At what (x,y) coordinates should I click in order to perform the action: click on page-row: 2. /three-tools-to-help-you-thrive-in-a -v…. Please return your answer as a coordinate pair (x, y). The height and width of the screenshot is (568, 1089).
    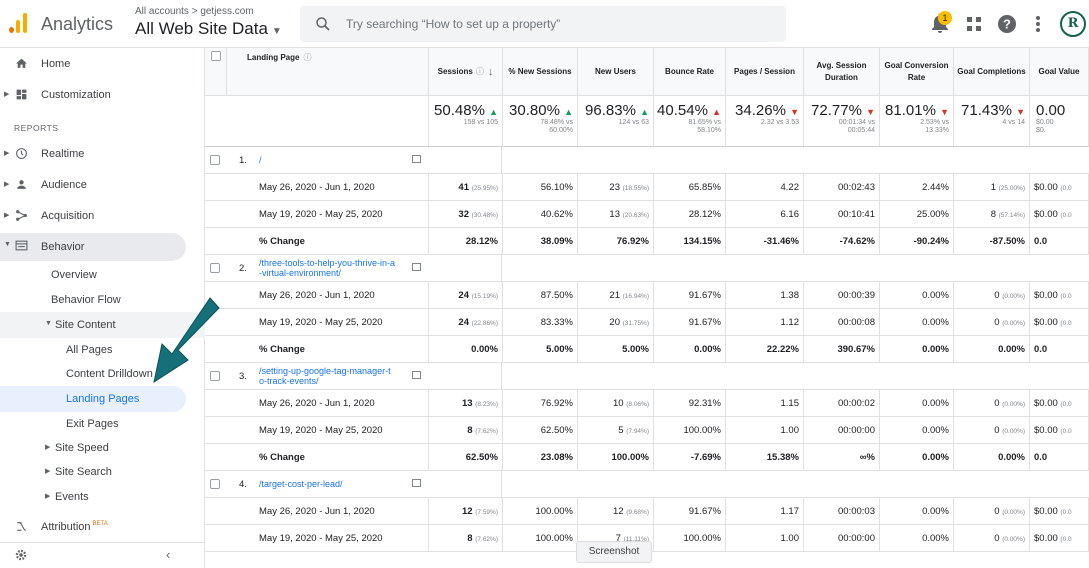
    Looking at the image, I should click on (647, 268).